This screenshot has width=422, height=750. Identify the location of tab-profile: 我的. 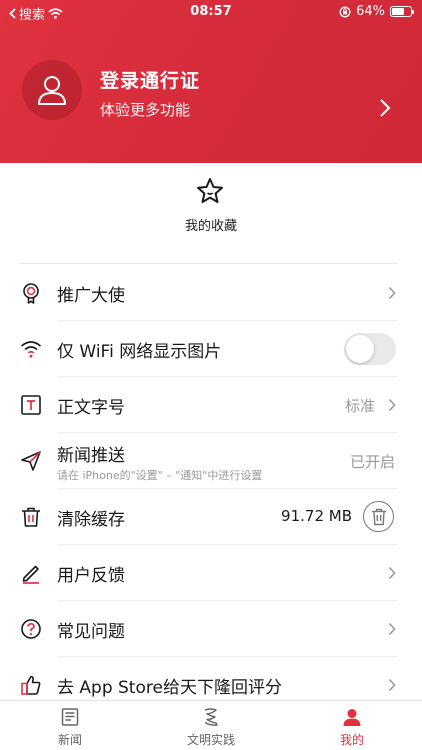
(352, 725).